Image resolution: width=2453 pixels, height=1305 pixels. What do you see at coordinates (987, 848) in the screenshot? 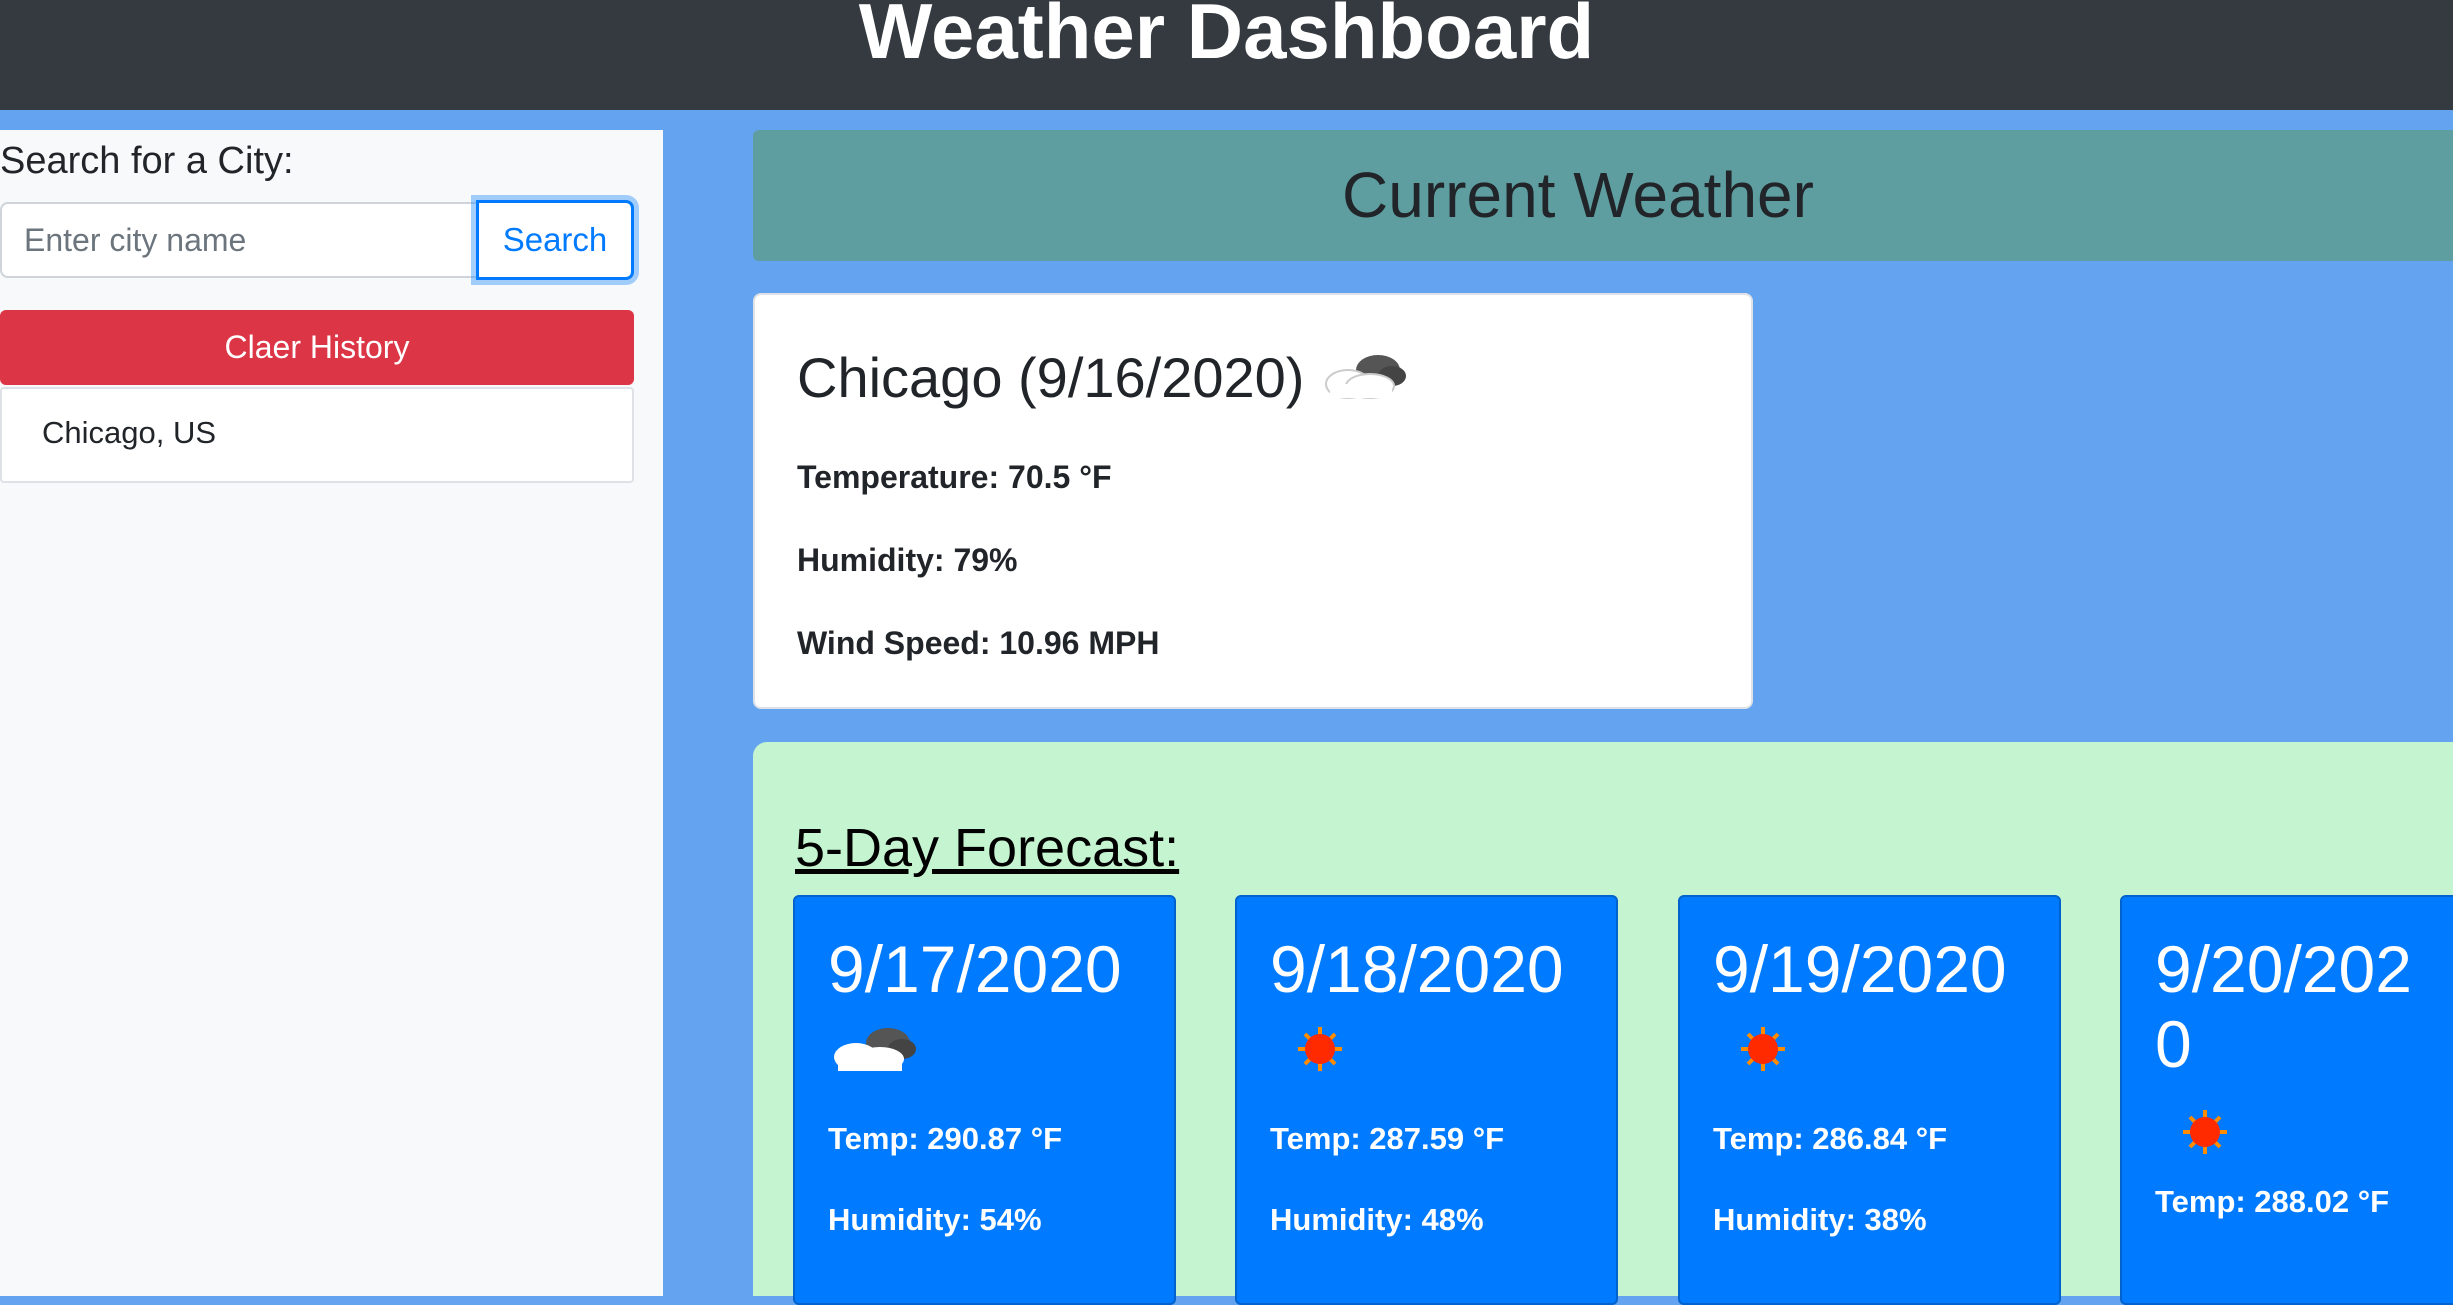
I see `forecast-title: 5-Day Forecast:` at bounding box center [987, 848].